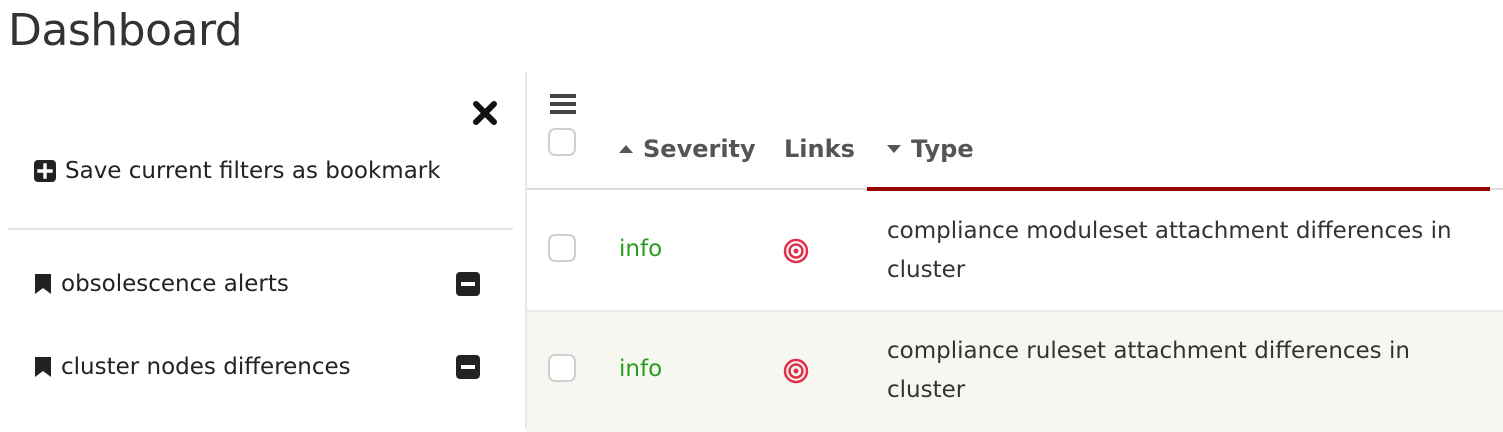 This screenshot has height=432, width=1503. I want to click on bookmark-item-cluster-nodes-differences: cluster nodes differences, so click(257, 367).